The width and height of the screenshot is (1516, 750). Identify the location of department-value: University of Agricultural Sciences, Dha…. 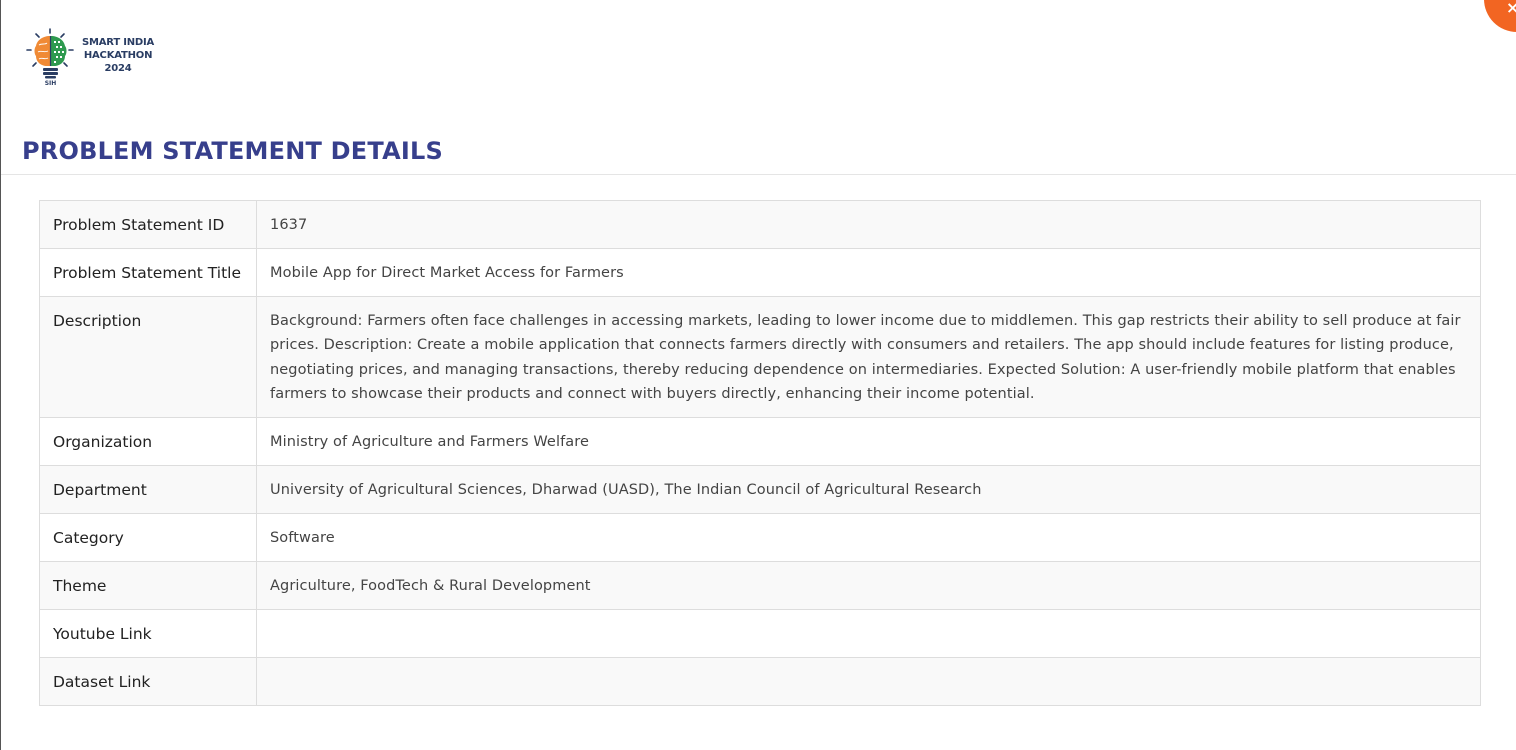
(868, 490).